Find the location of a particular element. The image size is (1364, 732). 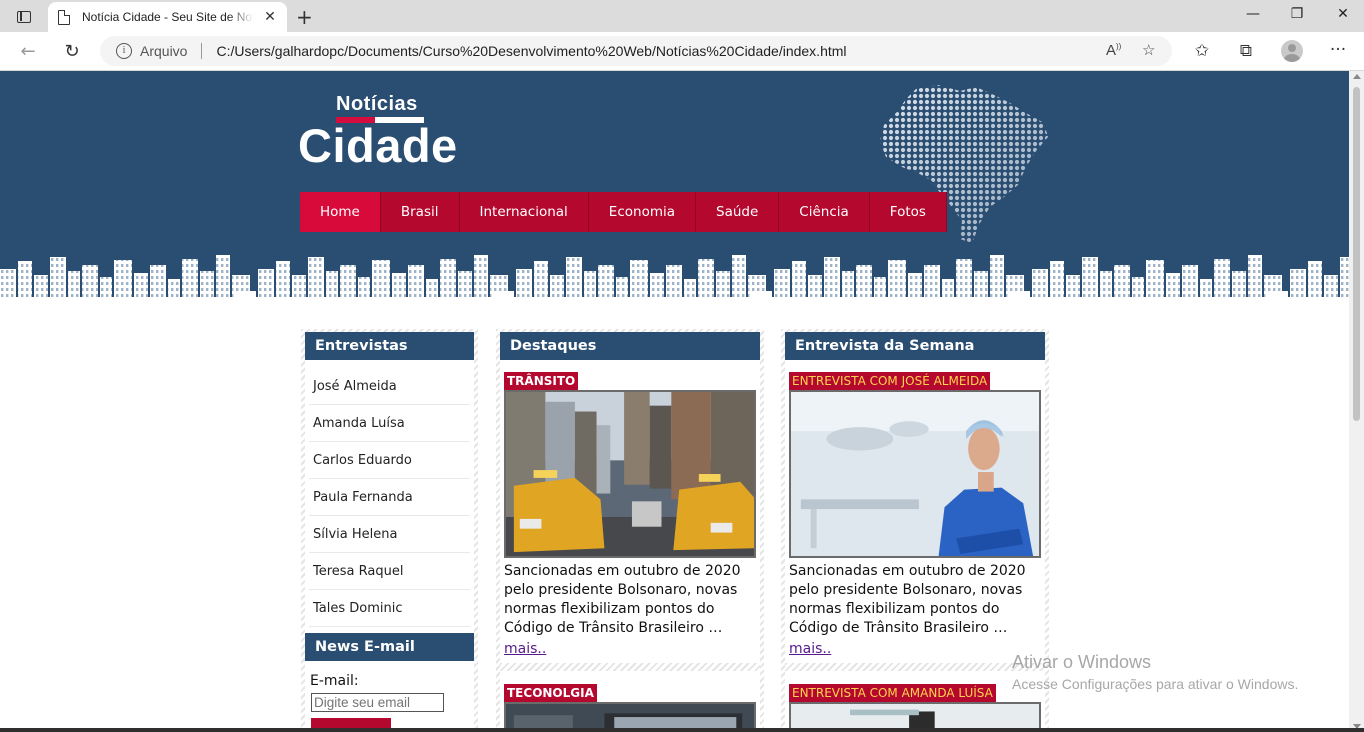

tab-title: Notícia Cidade - Seu Site de Notícias is located at coordinates (168, 17).